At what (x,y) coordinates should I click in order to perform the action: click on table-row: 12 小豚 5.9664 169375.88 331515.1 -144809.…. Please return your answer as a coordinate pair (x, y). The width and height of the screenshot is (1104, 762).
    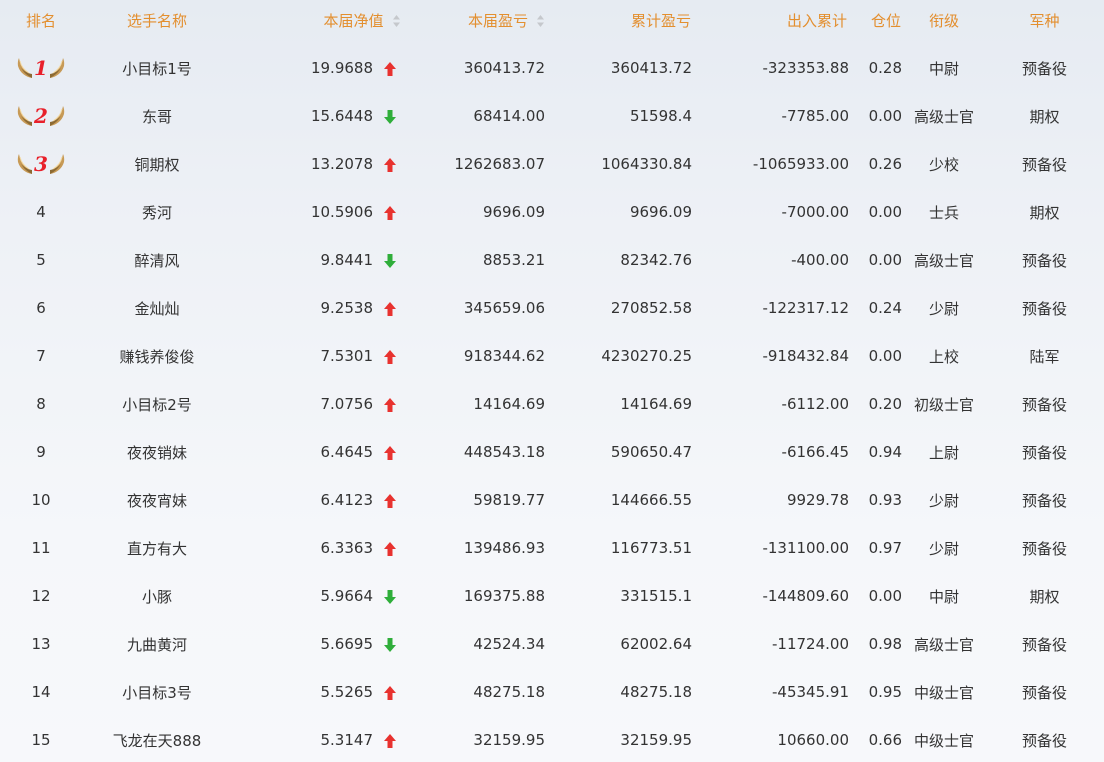
    Looking at the image, I should click on (552, 596).